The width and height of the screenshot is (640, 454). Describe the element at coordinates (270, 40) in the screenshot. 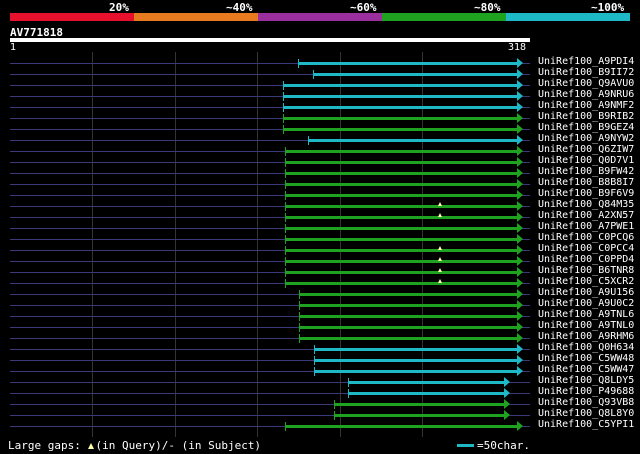

I see `query-ruler` at that location.